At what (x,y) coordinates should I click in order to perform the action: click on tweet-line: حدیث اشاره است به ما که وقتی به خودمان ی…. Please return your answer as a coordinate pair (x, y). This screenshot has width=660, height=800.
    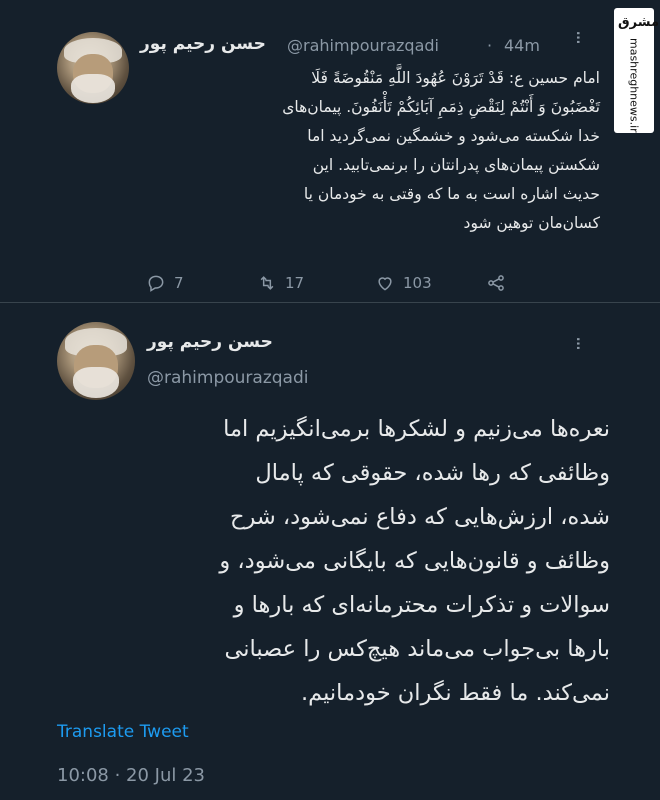
    Looking at the image, I should click on (451, 194).